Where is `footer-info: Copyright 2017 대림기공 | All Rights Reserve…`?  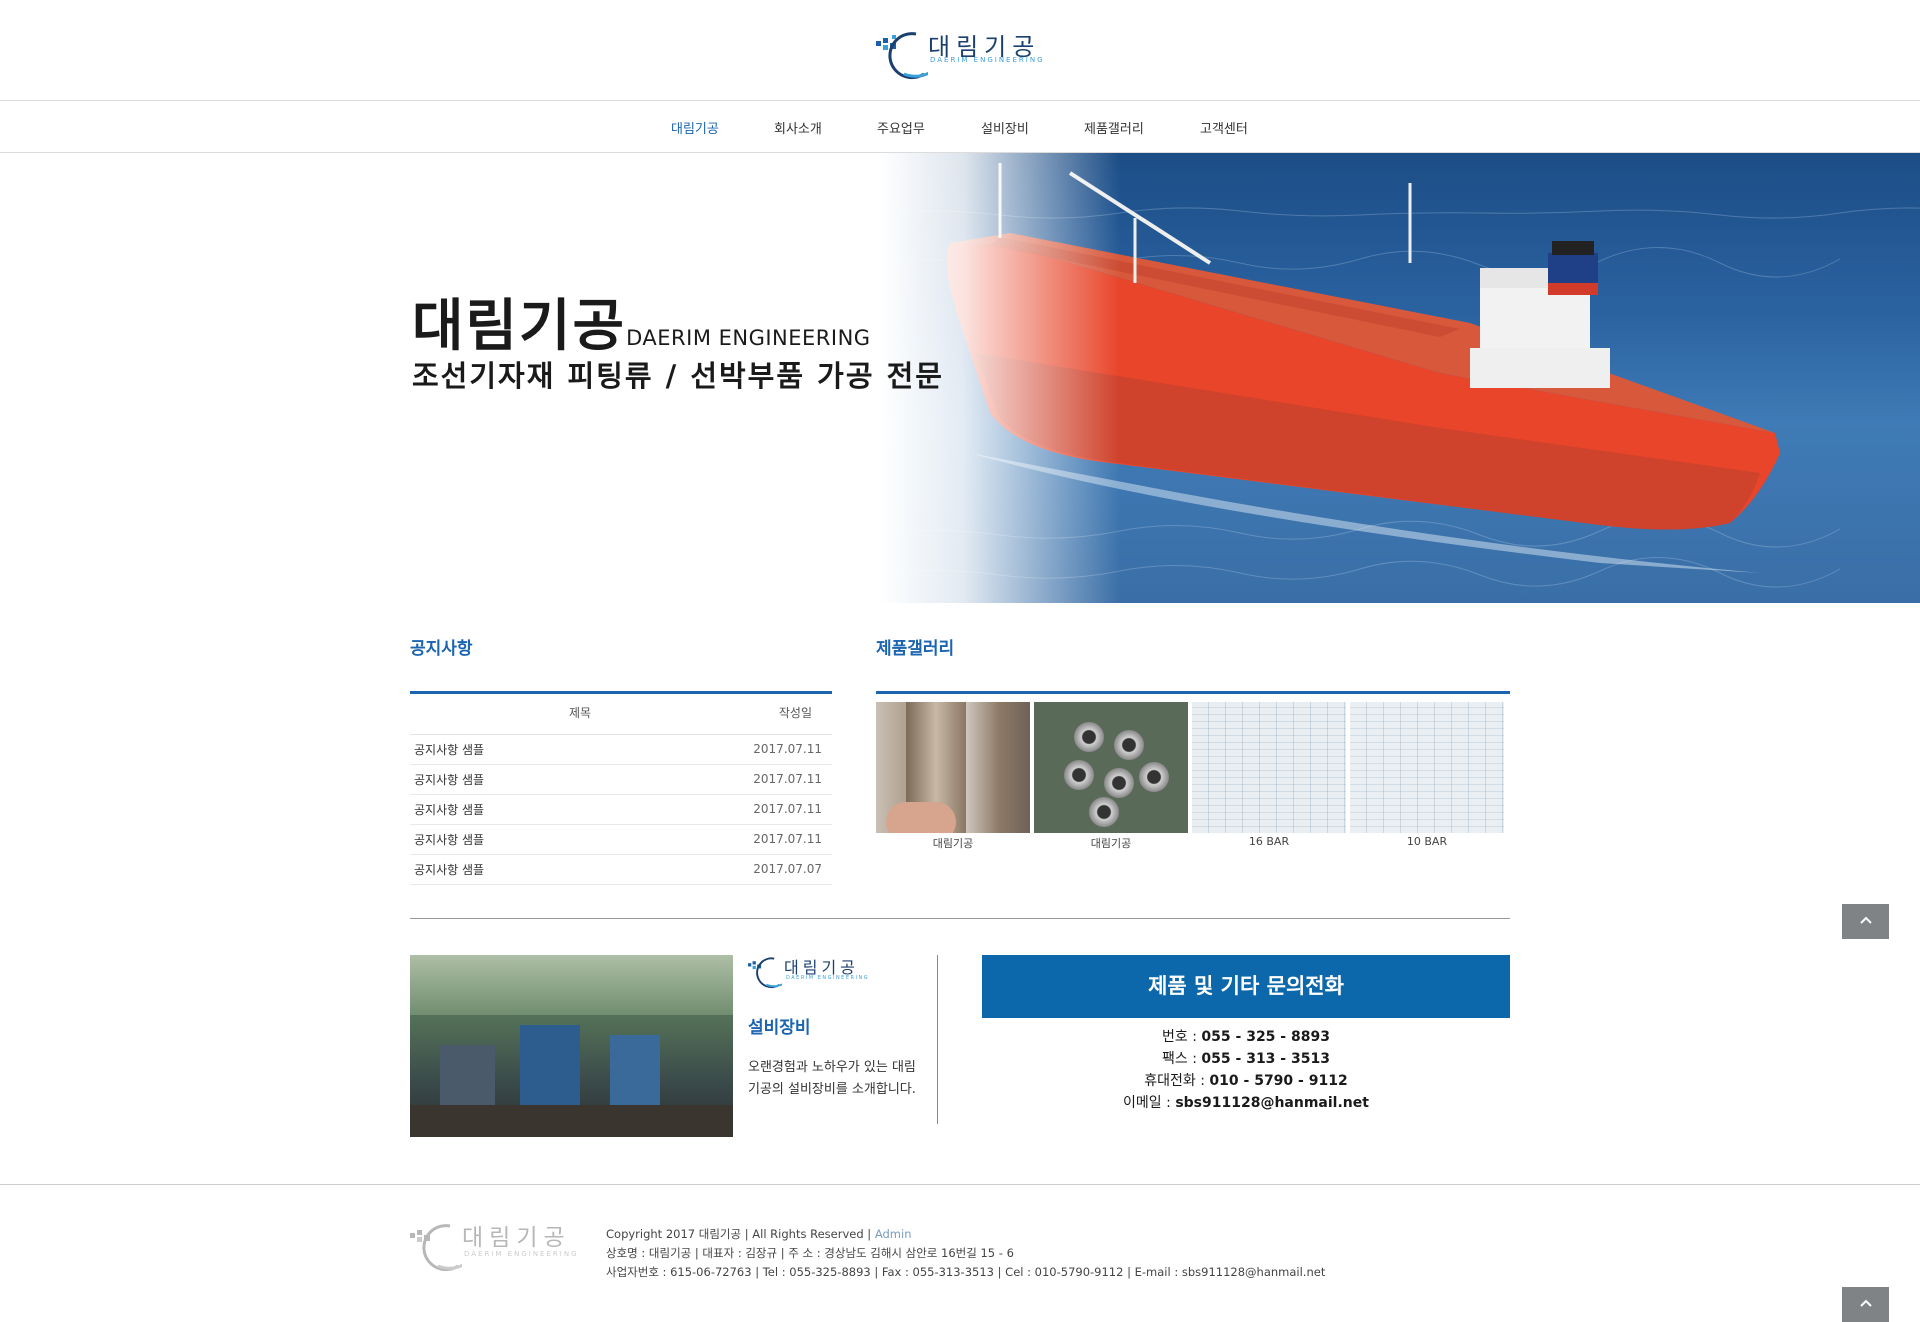
footer-info: Copyright 2017 대림기공 | All Rights Reserve… is located at coordinates (965, 1253).